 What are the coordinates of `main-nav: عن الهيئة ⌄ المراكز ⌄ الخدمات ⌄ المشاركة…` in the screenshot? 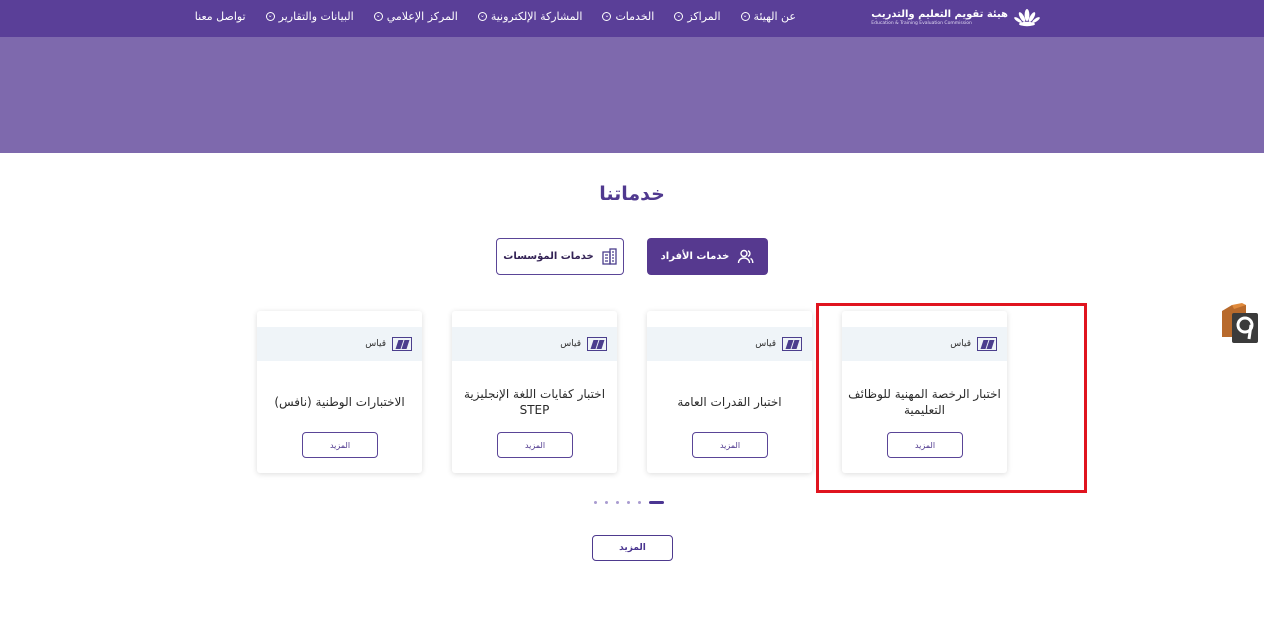 It's located at (495, 16).